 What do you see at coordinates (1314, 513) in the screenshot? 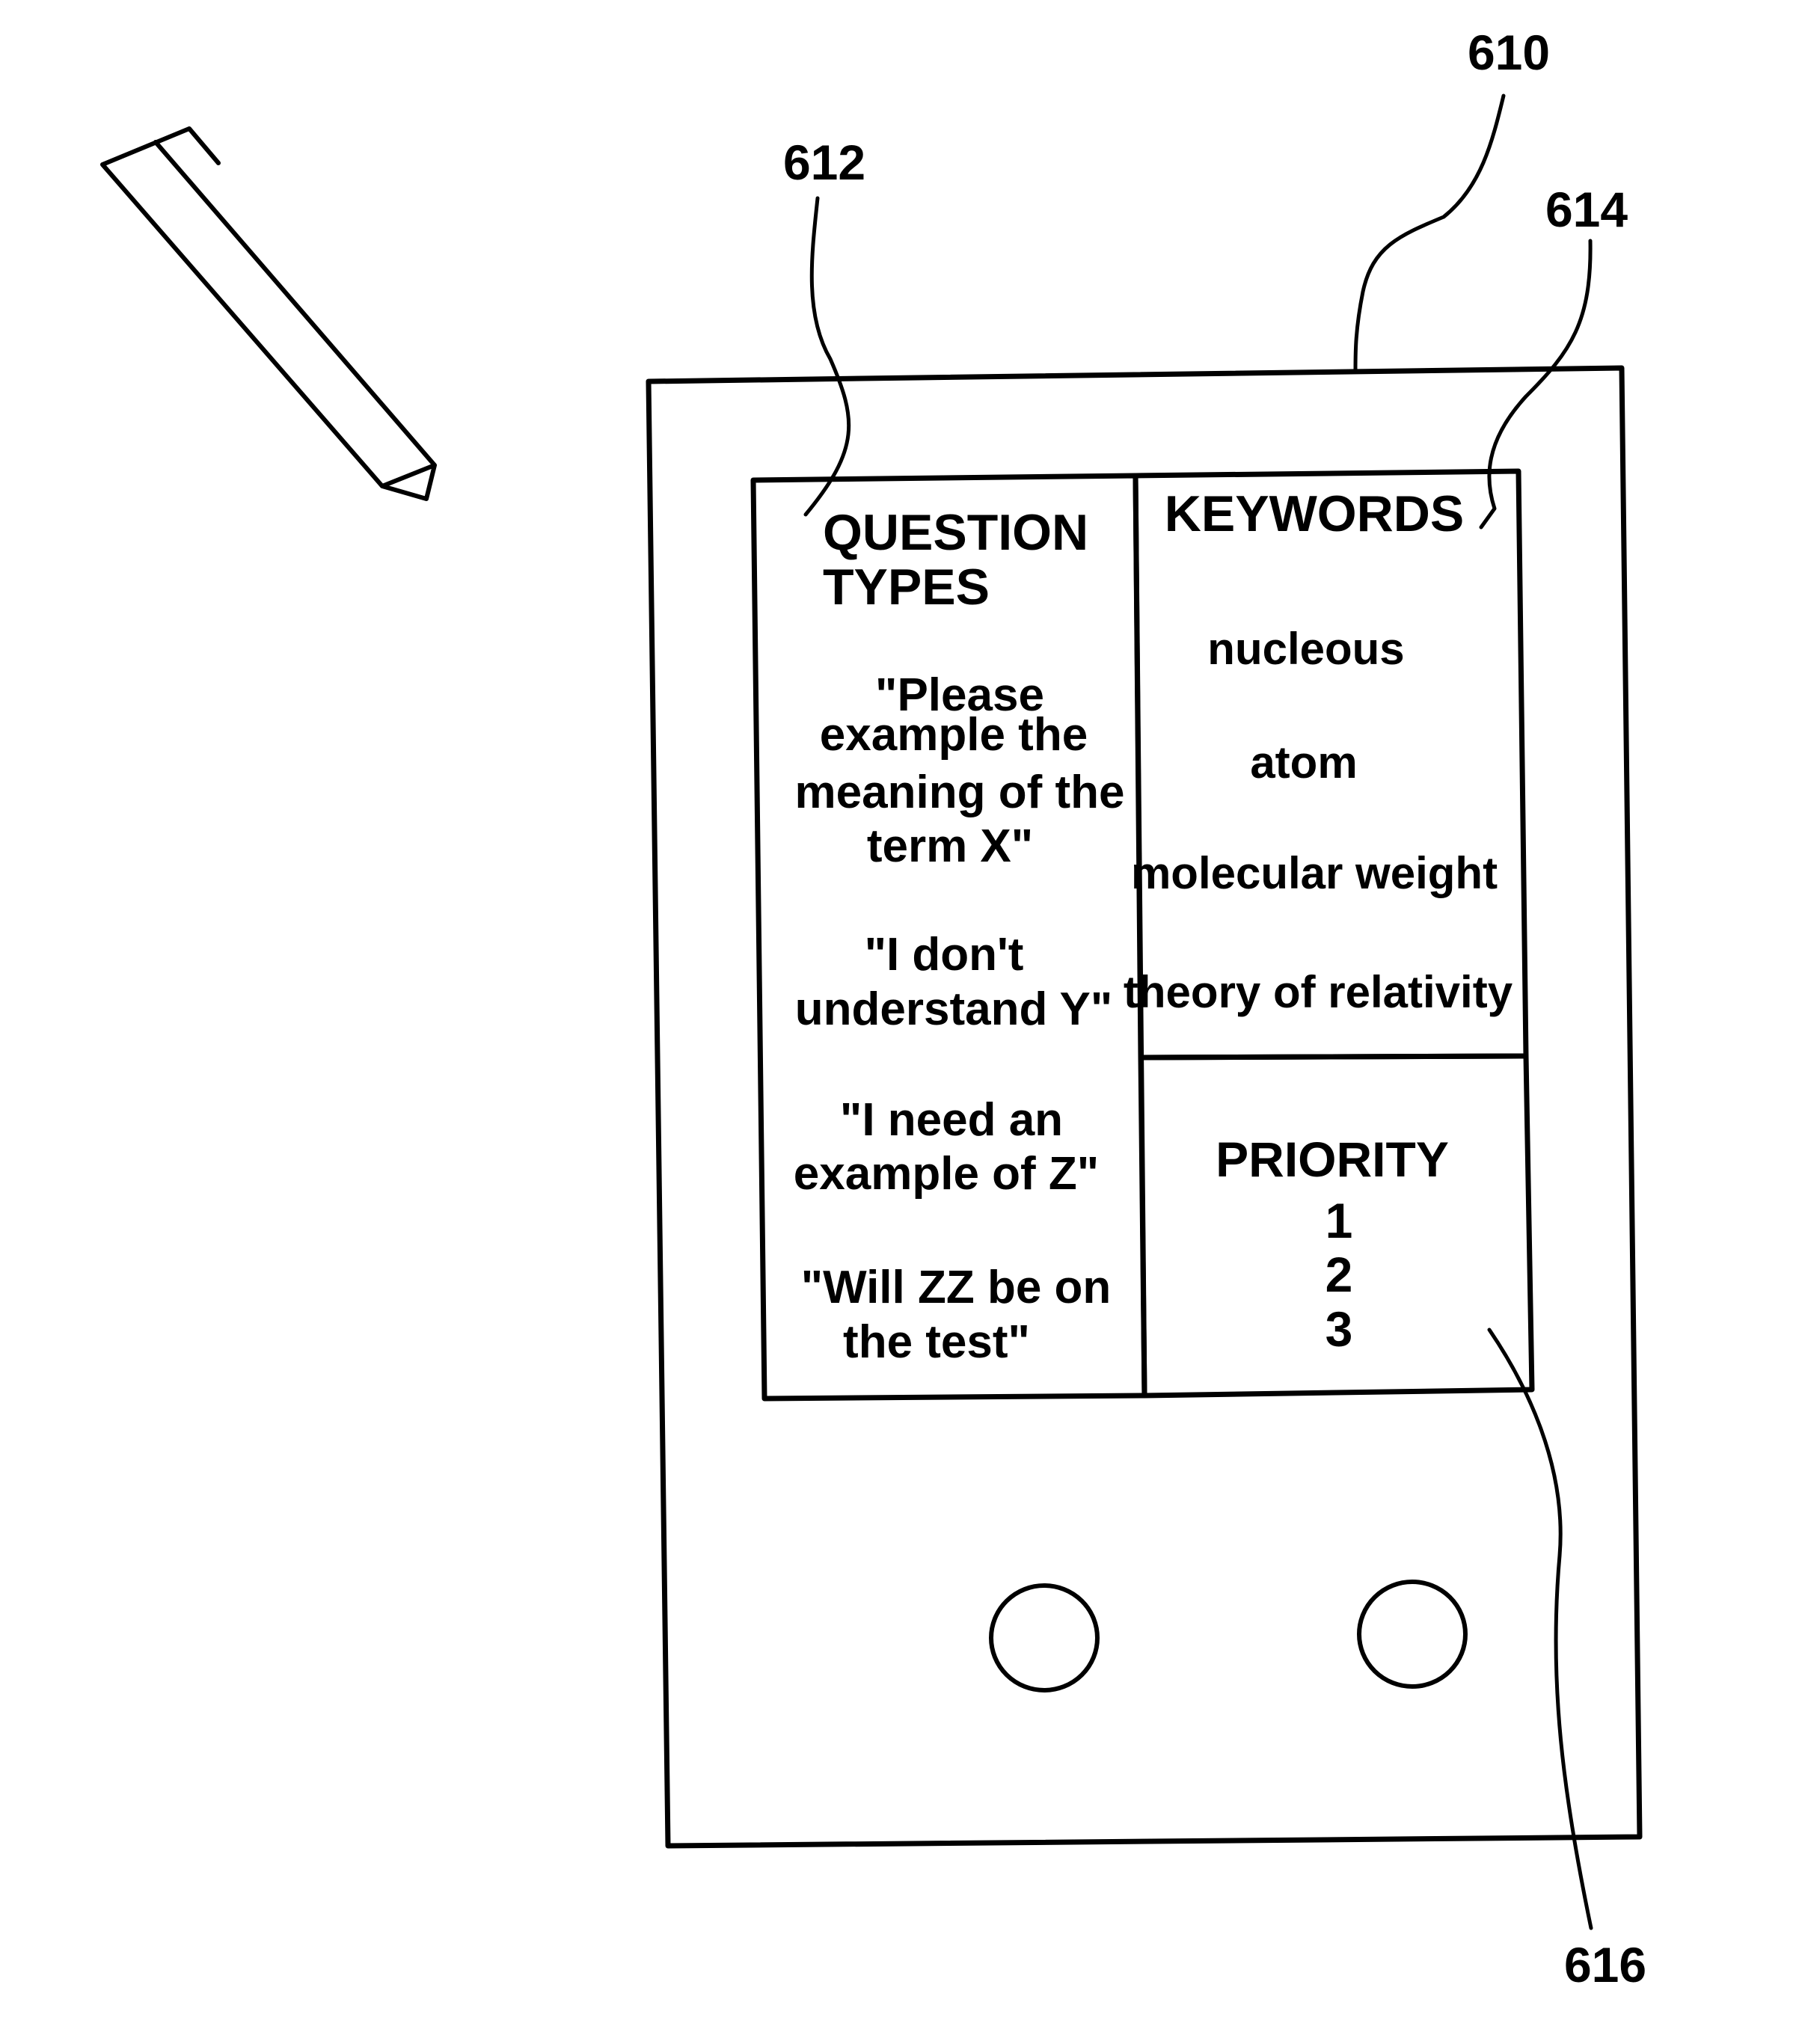
I see `keywords-heading: KEYWORDS` at bounding box center [1314, 513].